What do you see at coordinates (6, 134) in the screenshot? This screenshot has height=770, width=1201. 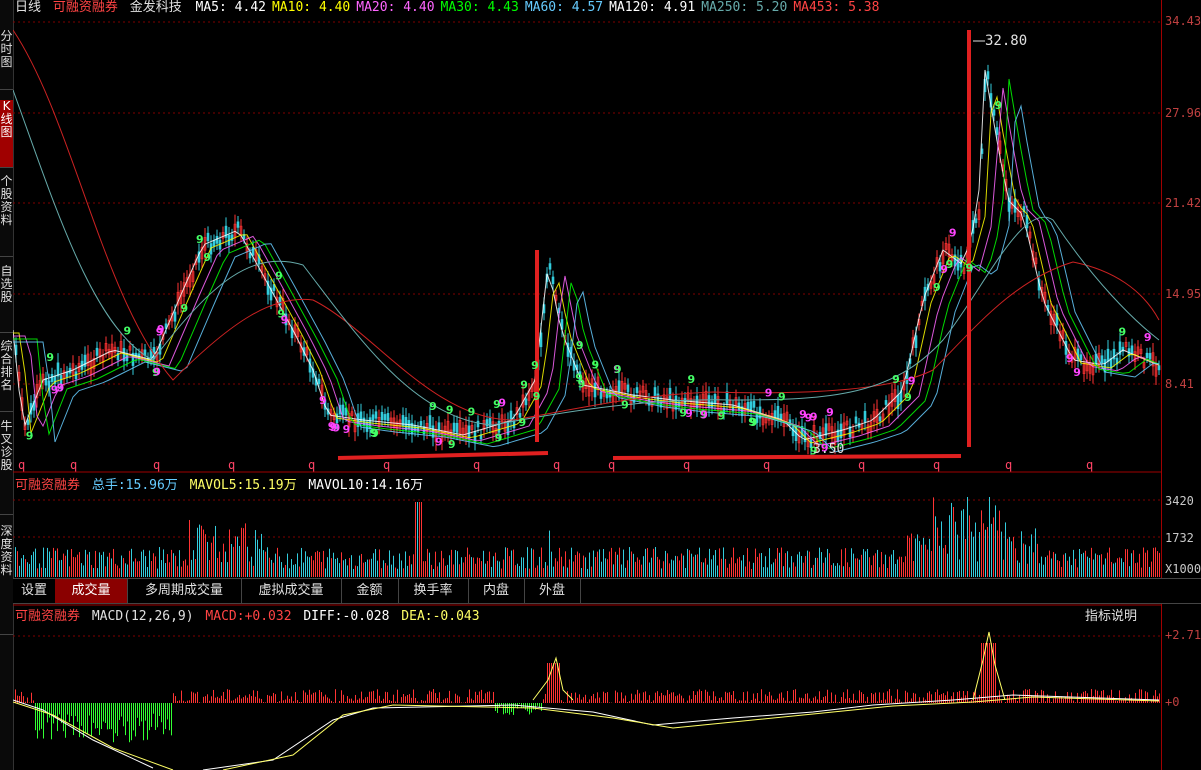 I see `sidebar-tab-1: K线图` at bounding box center [6, 134].